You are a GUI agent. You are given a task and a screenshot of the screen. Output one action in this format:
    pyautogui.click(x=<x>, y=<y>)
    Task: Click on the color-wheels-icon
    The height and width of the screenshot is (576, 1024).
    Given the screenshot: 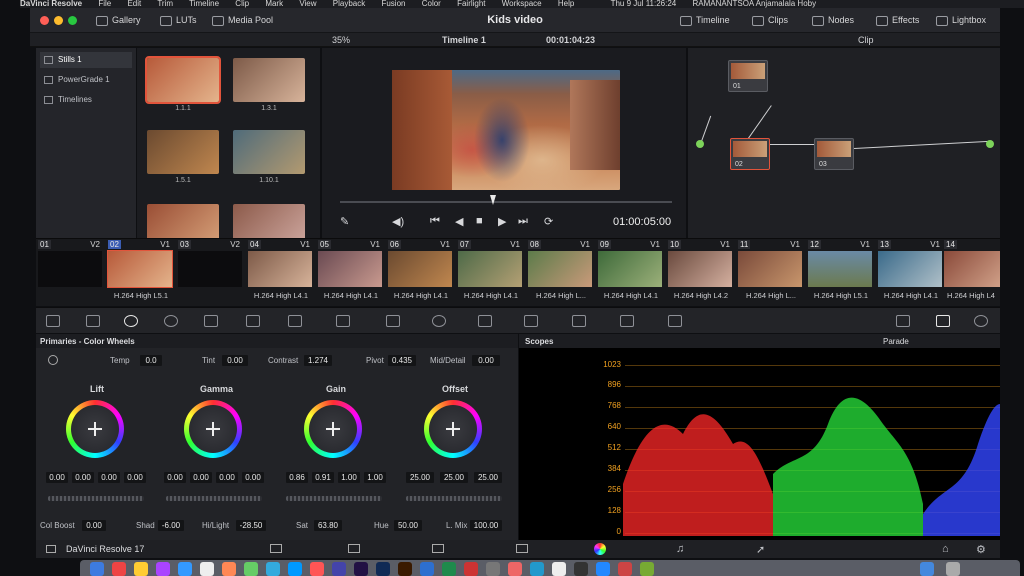 What is the action you would take?
    pyautogui.click(x=131, y=321)
    